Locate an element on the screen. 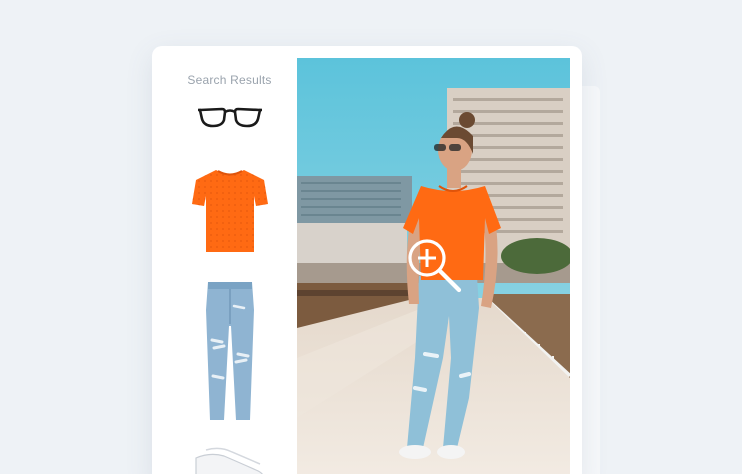  glasses-icon is located at coordinates (229, 117).